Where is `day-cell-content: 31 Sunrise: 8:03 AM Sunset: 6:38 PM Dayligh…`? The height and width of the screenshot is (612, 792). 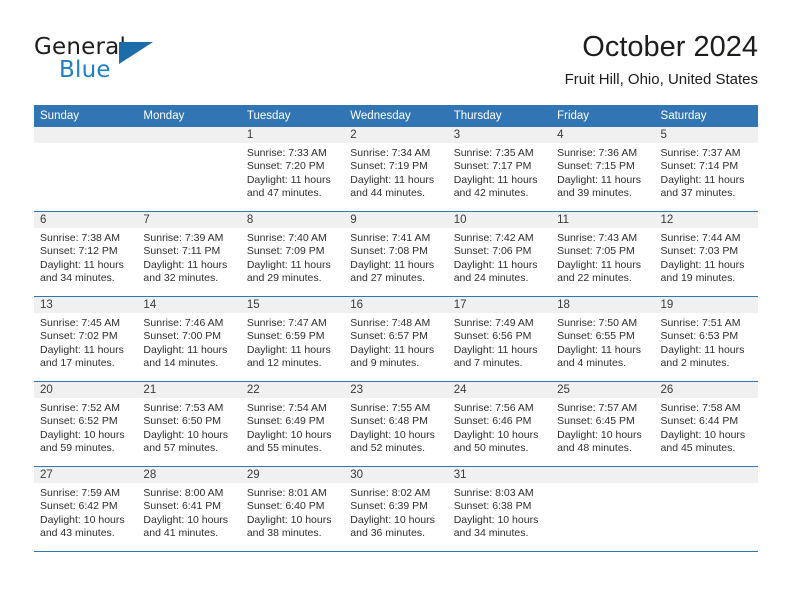
day-cell-content: 31 Sunrise: 8:03 AM Sunset: 6:38 PM Dayligh… is located at coordinates (499, 509).